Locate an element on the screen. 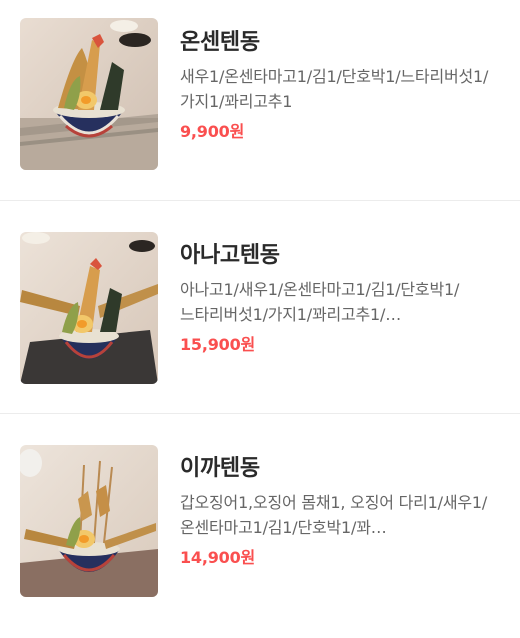  menu-item-name: 이까텐동 is located at coordinates (220, 468).